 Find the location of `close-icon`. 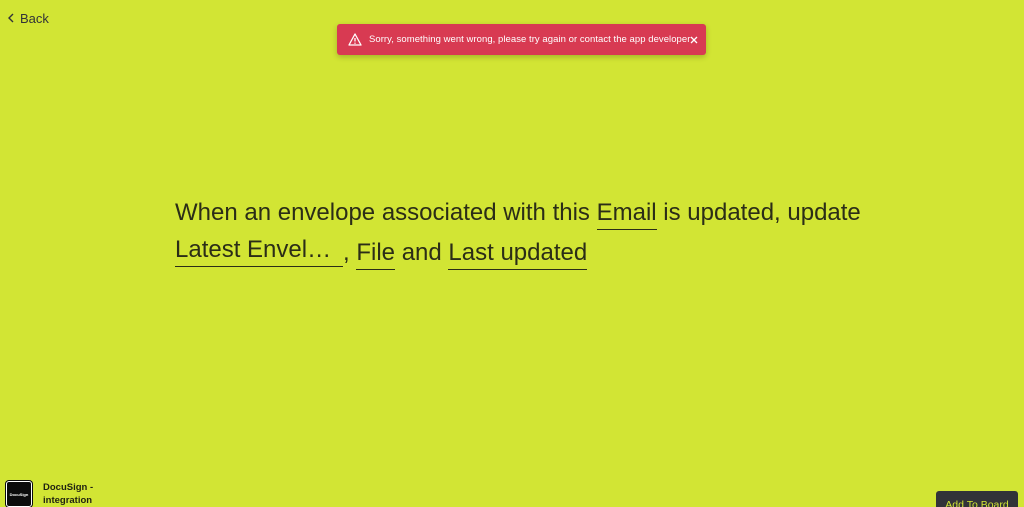

close-icon is located at coordinates (694, 40).